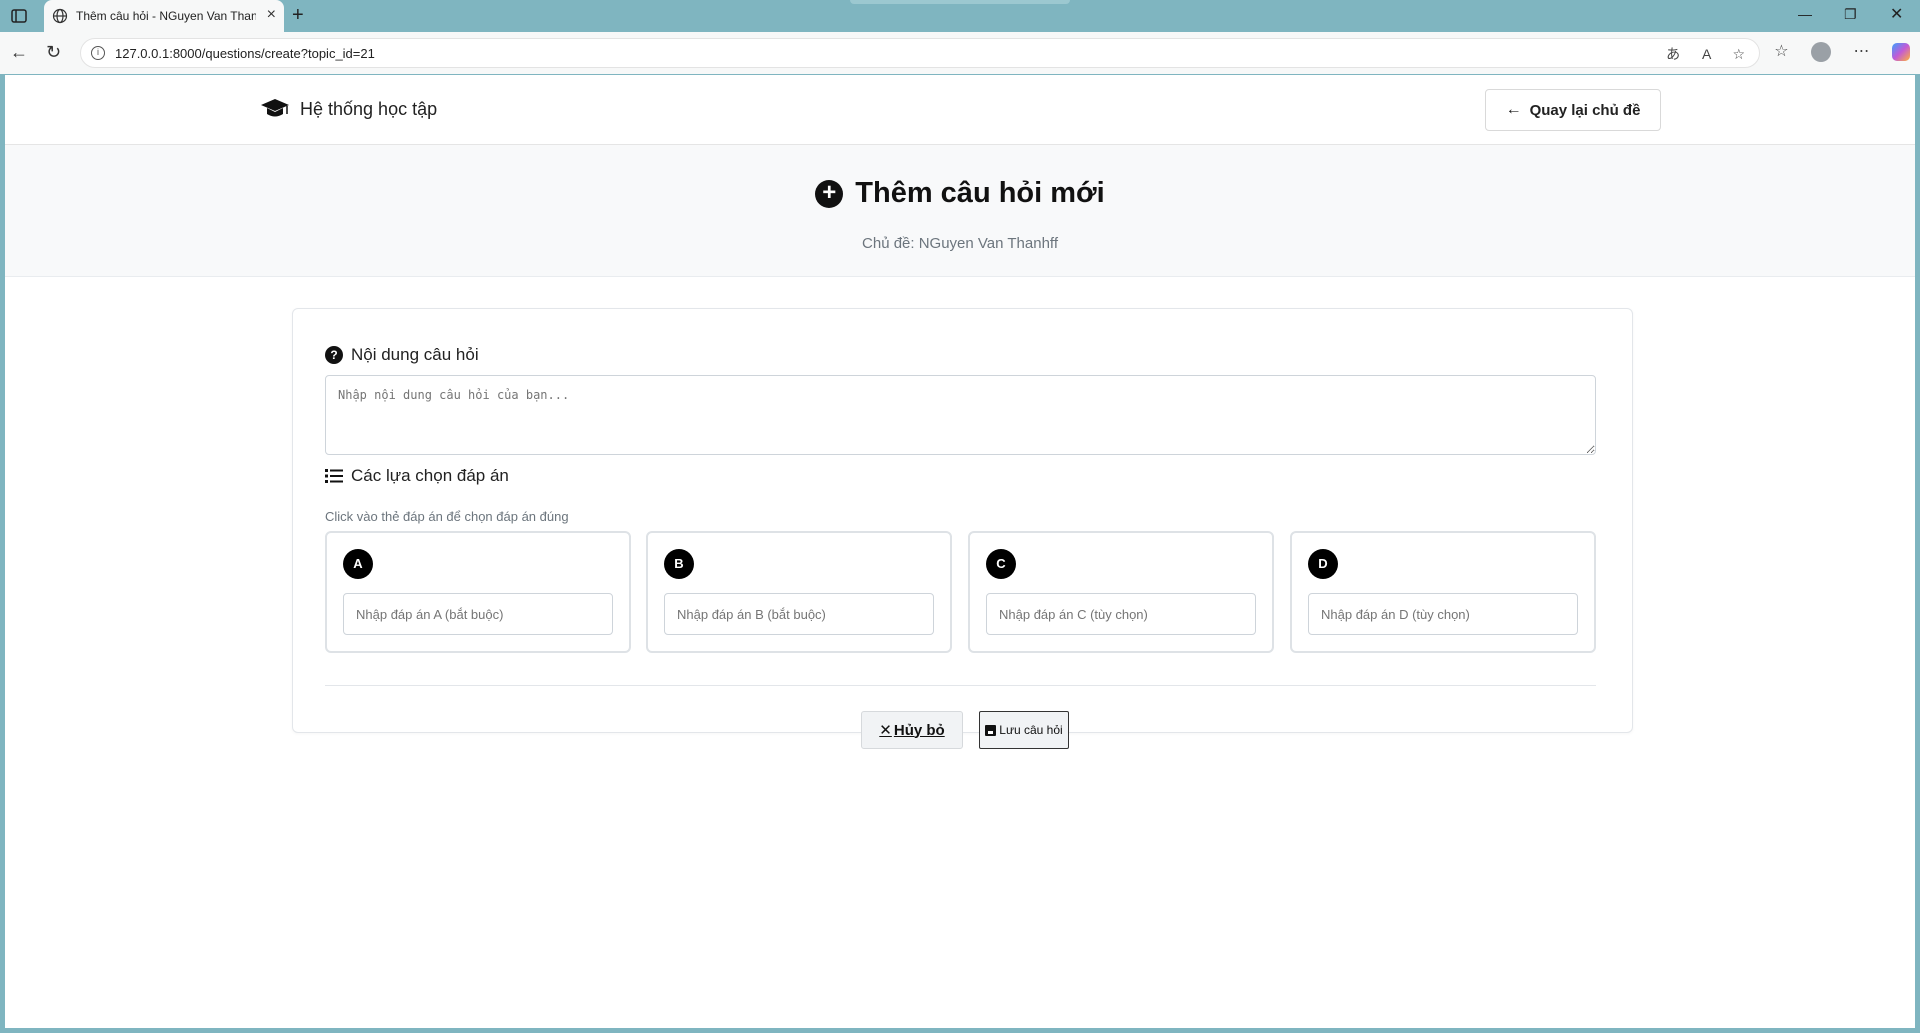 The height and width of the screenshot is (1033, 1920). What do you see at coordinates (53, 52) in the screenshot?
I see `reload-icon: ↻` at bounding box center [53, 52].